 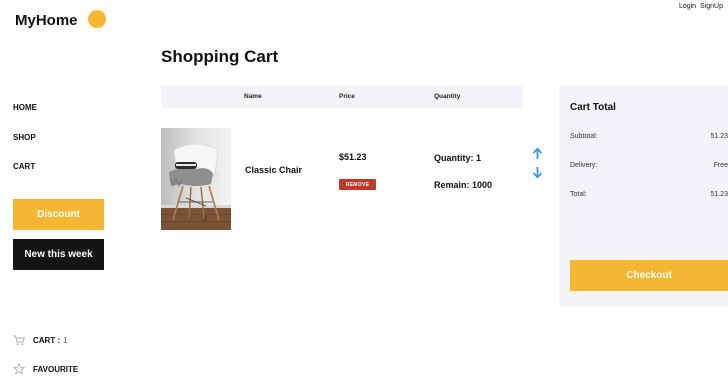 I want to click on product-image, so click(x=196, y=179).